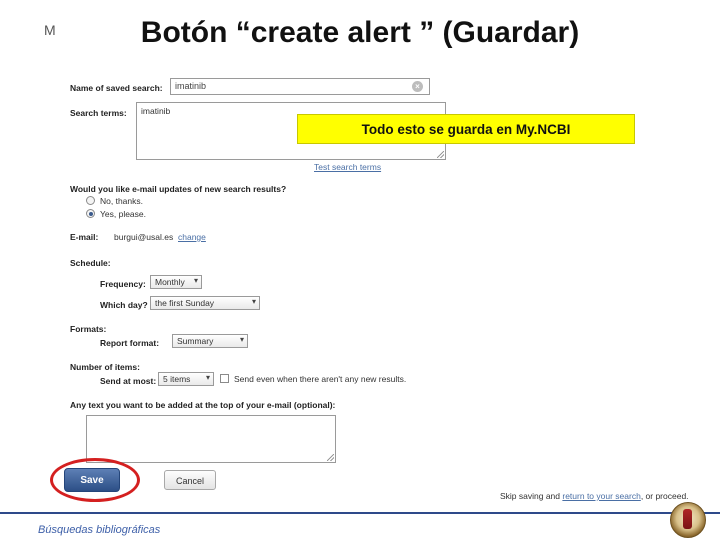 The height and width of the screenshot is (540, 720). I want to click on callout-highlight: Todo esto se guarda en My.NCBI, so click(466, 129).